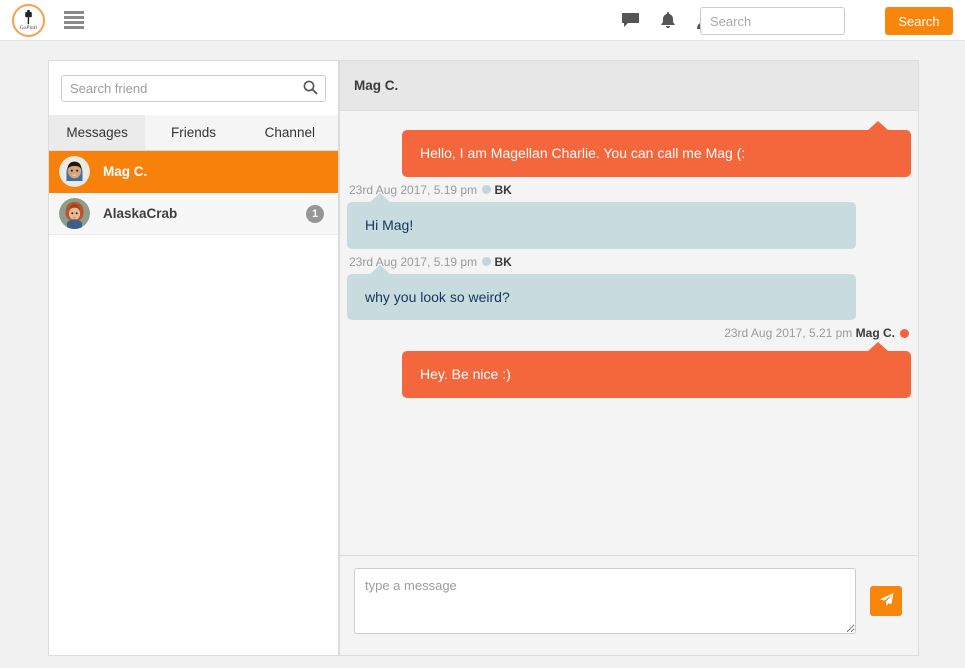 The width and height of the screenshot is (965, 668). I want to click on message-meta: 23rd Aug 2017, 5.21 pm Mag C., so click(629, 332).